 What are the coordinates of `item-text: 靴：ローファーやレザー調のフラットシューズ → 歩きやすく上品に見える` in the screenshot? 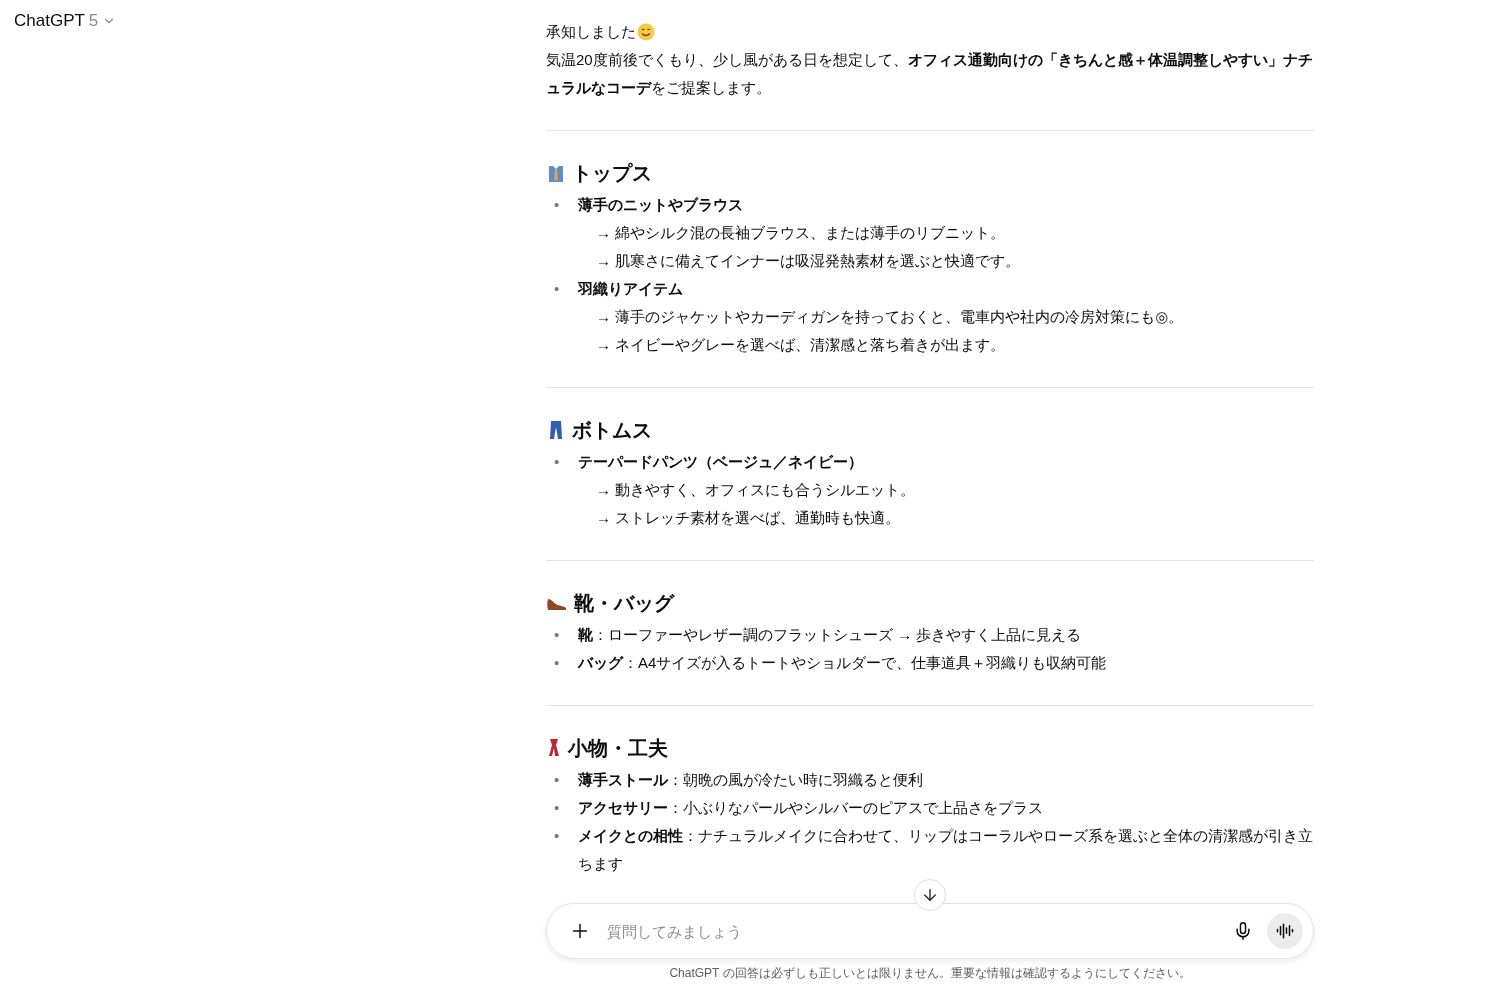 It's located at (830, 634).